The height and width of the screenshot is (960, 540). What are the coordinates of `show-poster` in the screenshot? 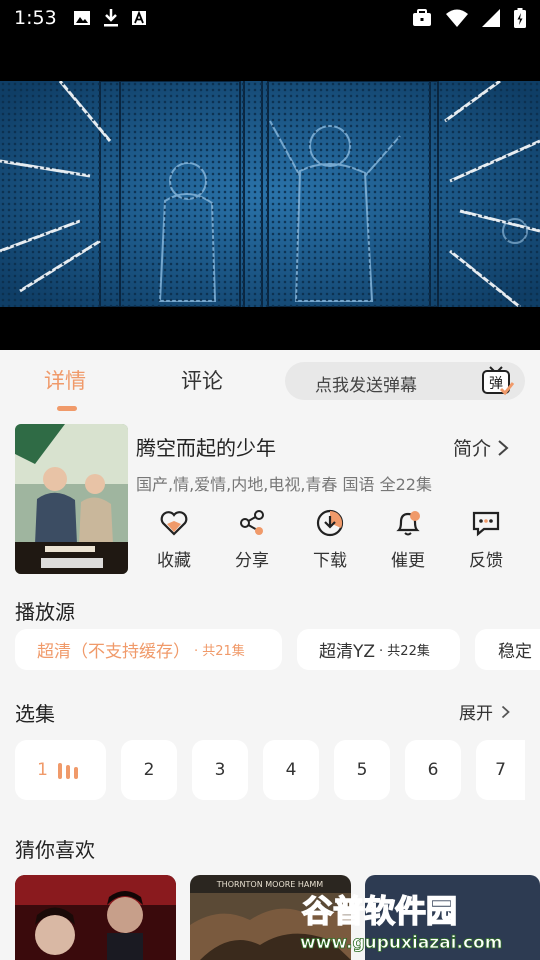 It's located at (71, 499).